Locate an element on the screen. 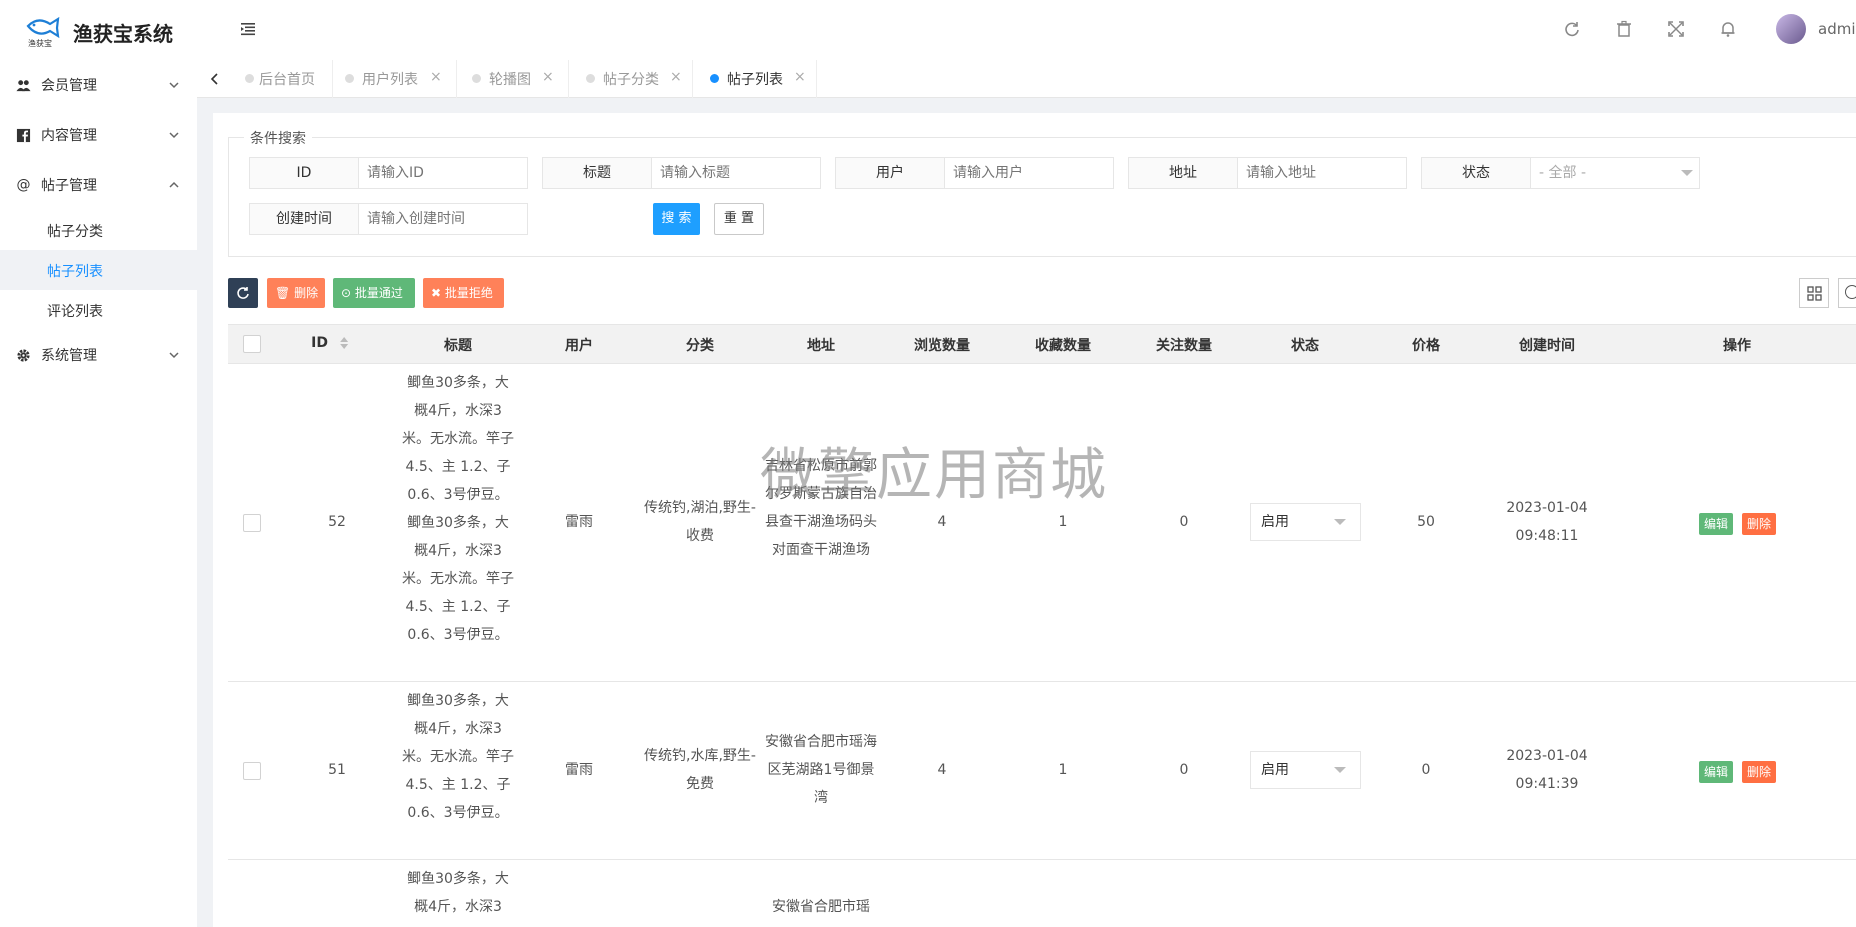 The height and width of the screenshot is (927, 1856). tab-bar: 后台首页 用户列表 × 轮播图 × 帖子分类 × 帖子列表 × is located at coordinates (1026, 79).